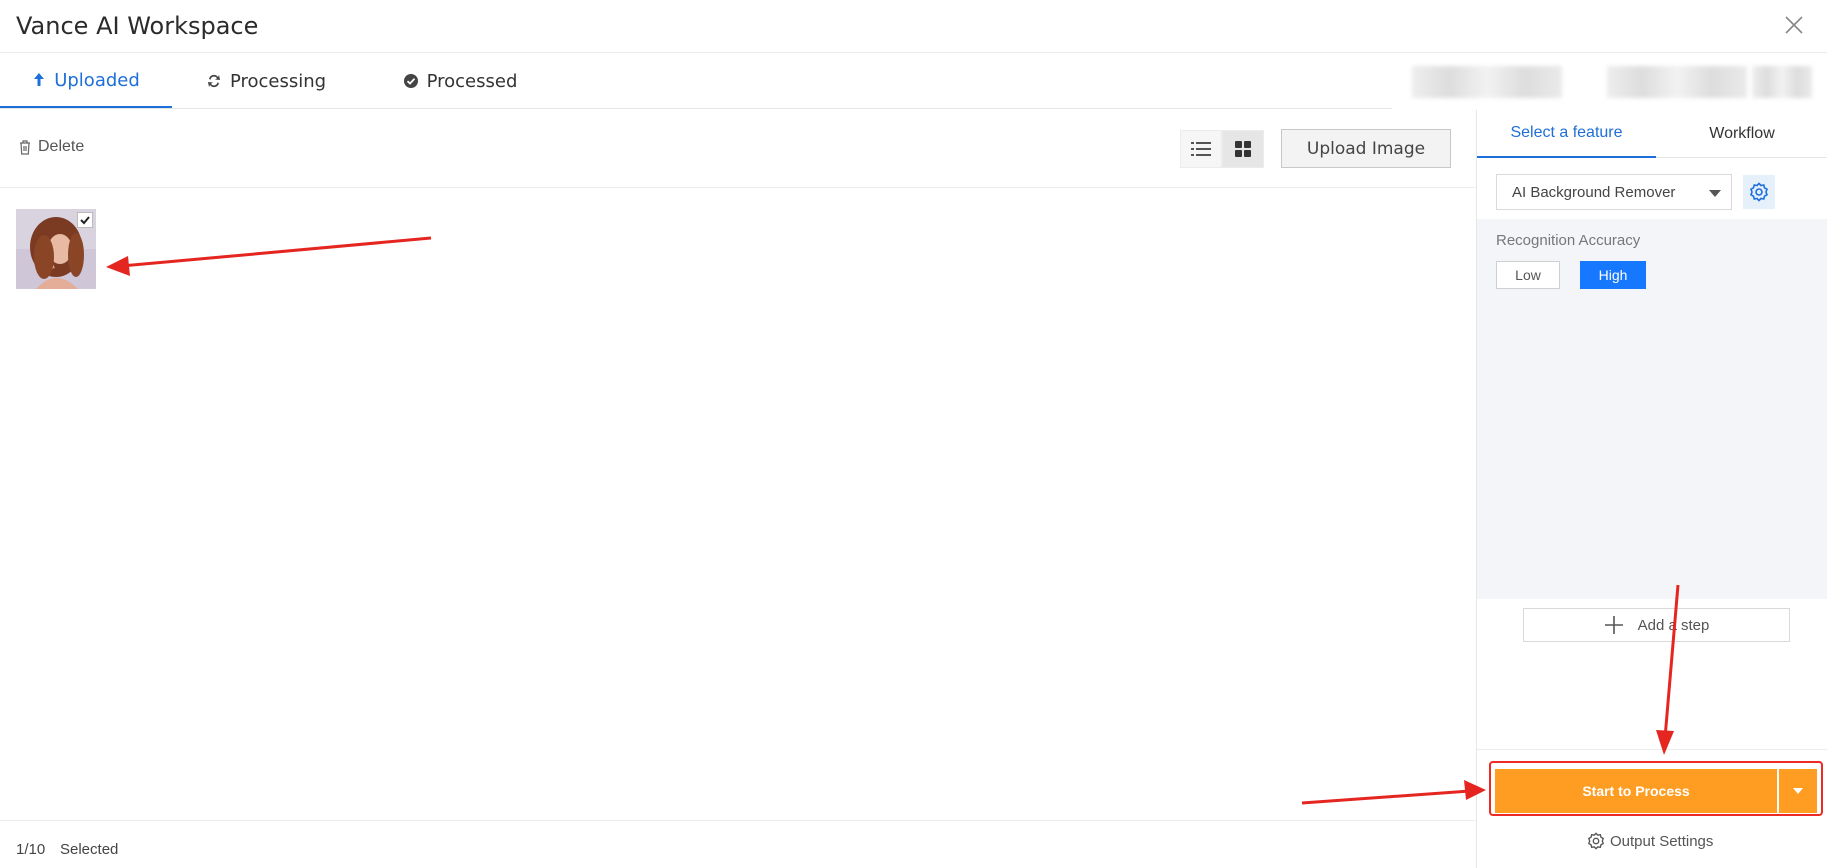 Image resolution: width=1827 pixels, height=868 pixels. I want to click on list-view-button, so click(1201, 149).